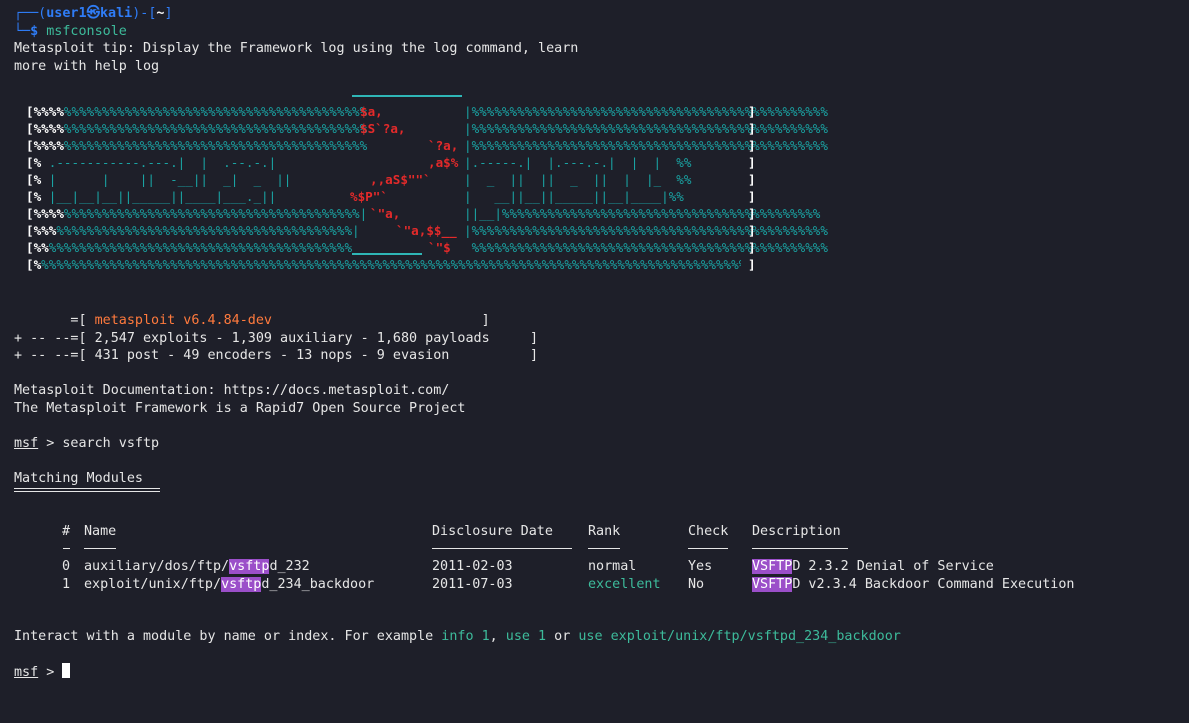 The height and width of the screenshot is (723, 1189). What do you see at coordinates (796, 531) in the screenshot?
I see `col-header-desc: Description` at bounding box center [796, 531].